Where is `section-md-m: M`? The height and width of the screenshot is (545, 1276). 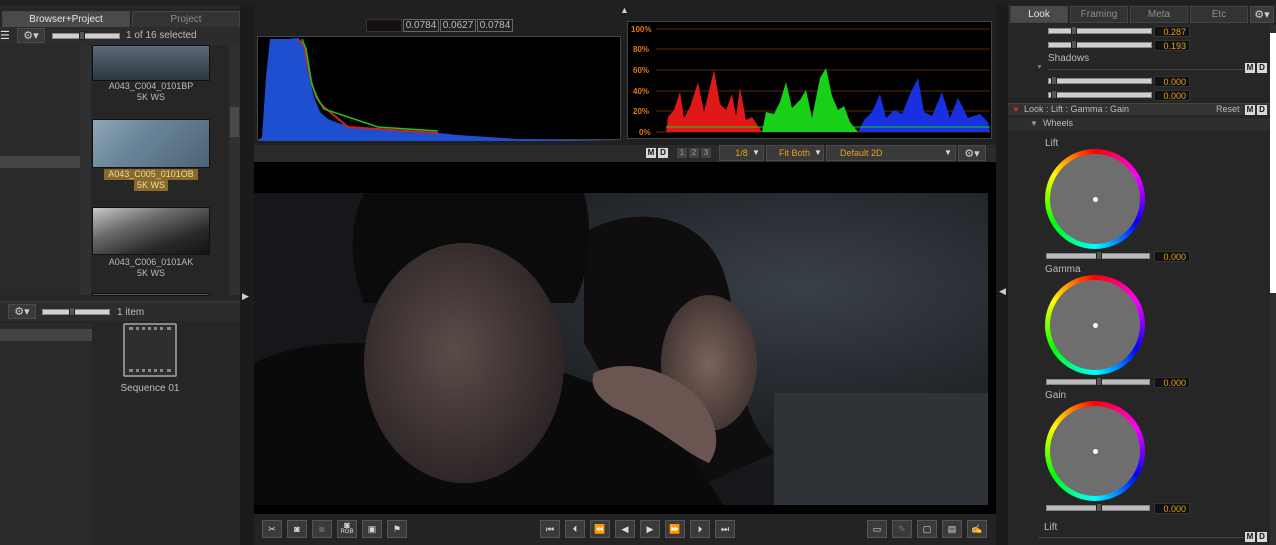 section-md-m: M is located at coordinates (1250, 110).